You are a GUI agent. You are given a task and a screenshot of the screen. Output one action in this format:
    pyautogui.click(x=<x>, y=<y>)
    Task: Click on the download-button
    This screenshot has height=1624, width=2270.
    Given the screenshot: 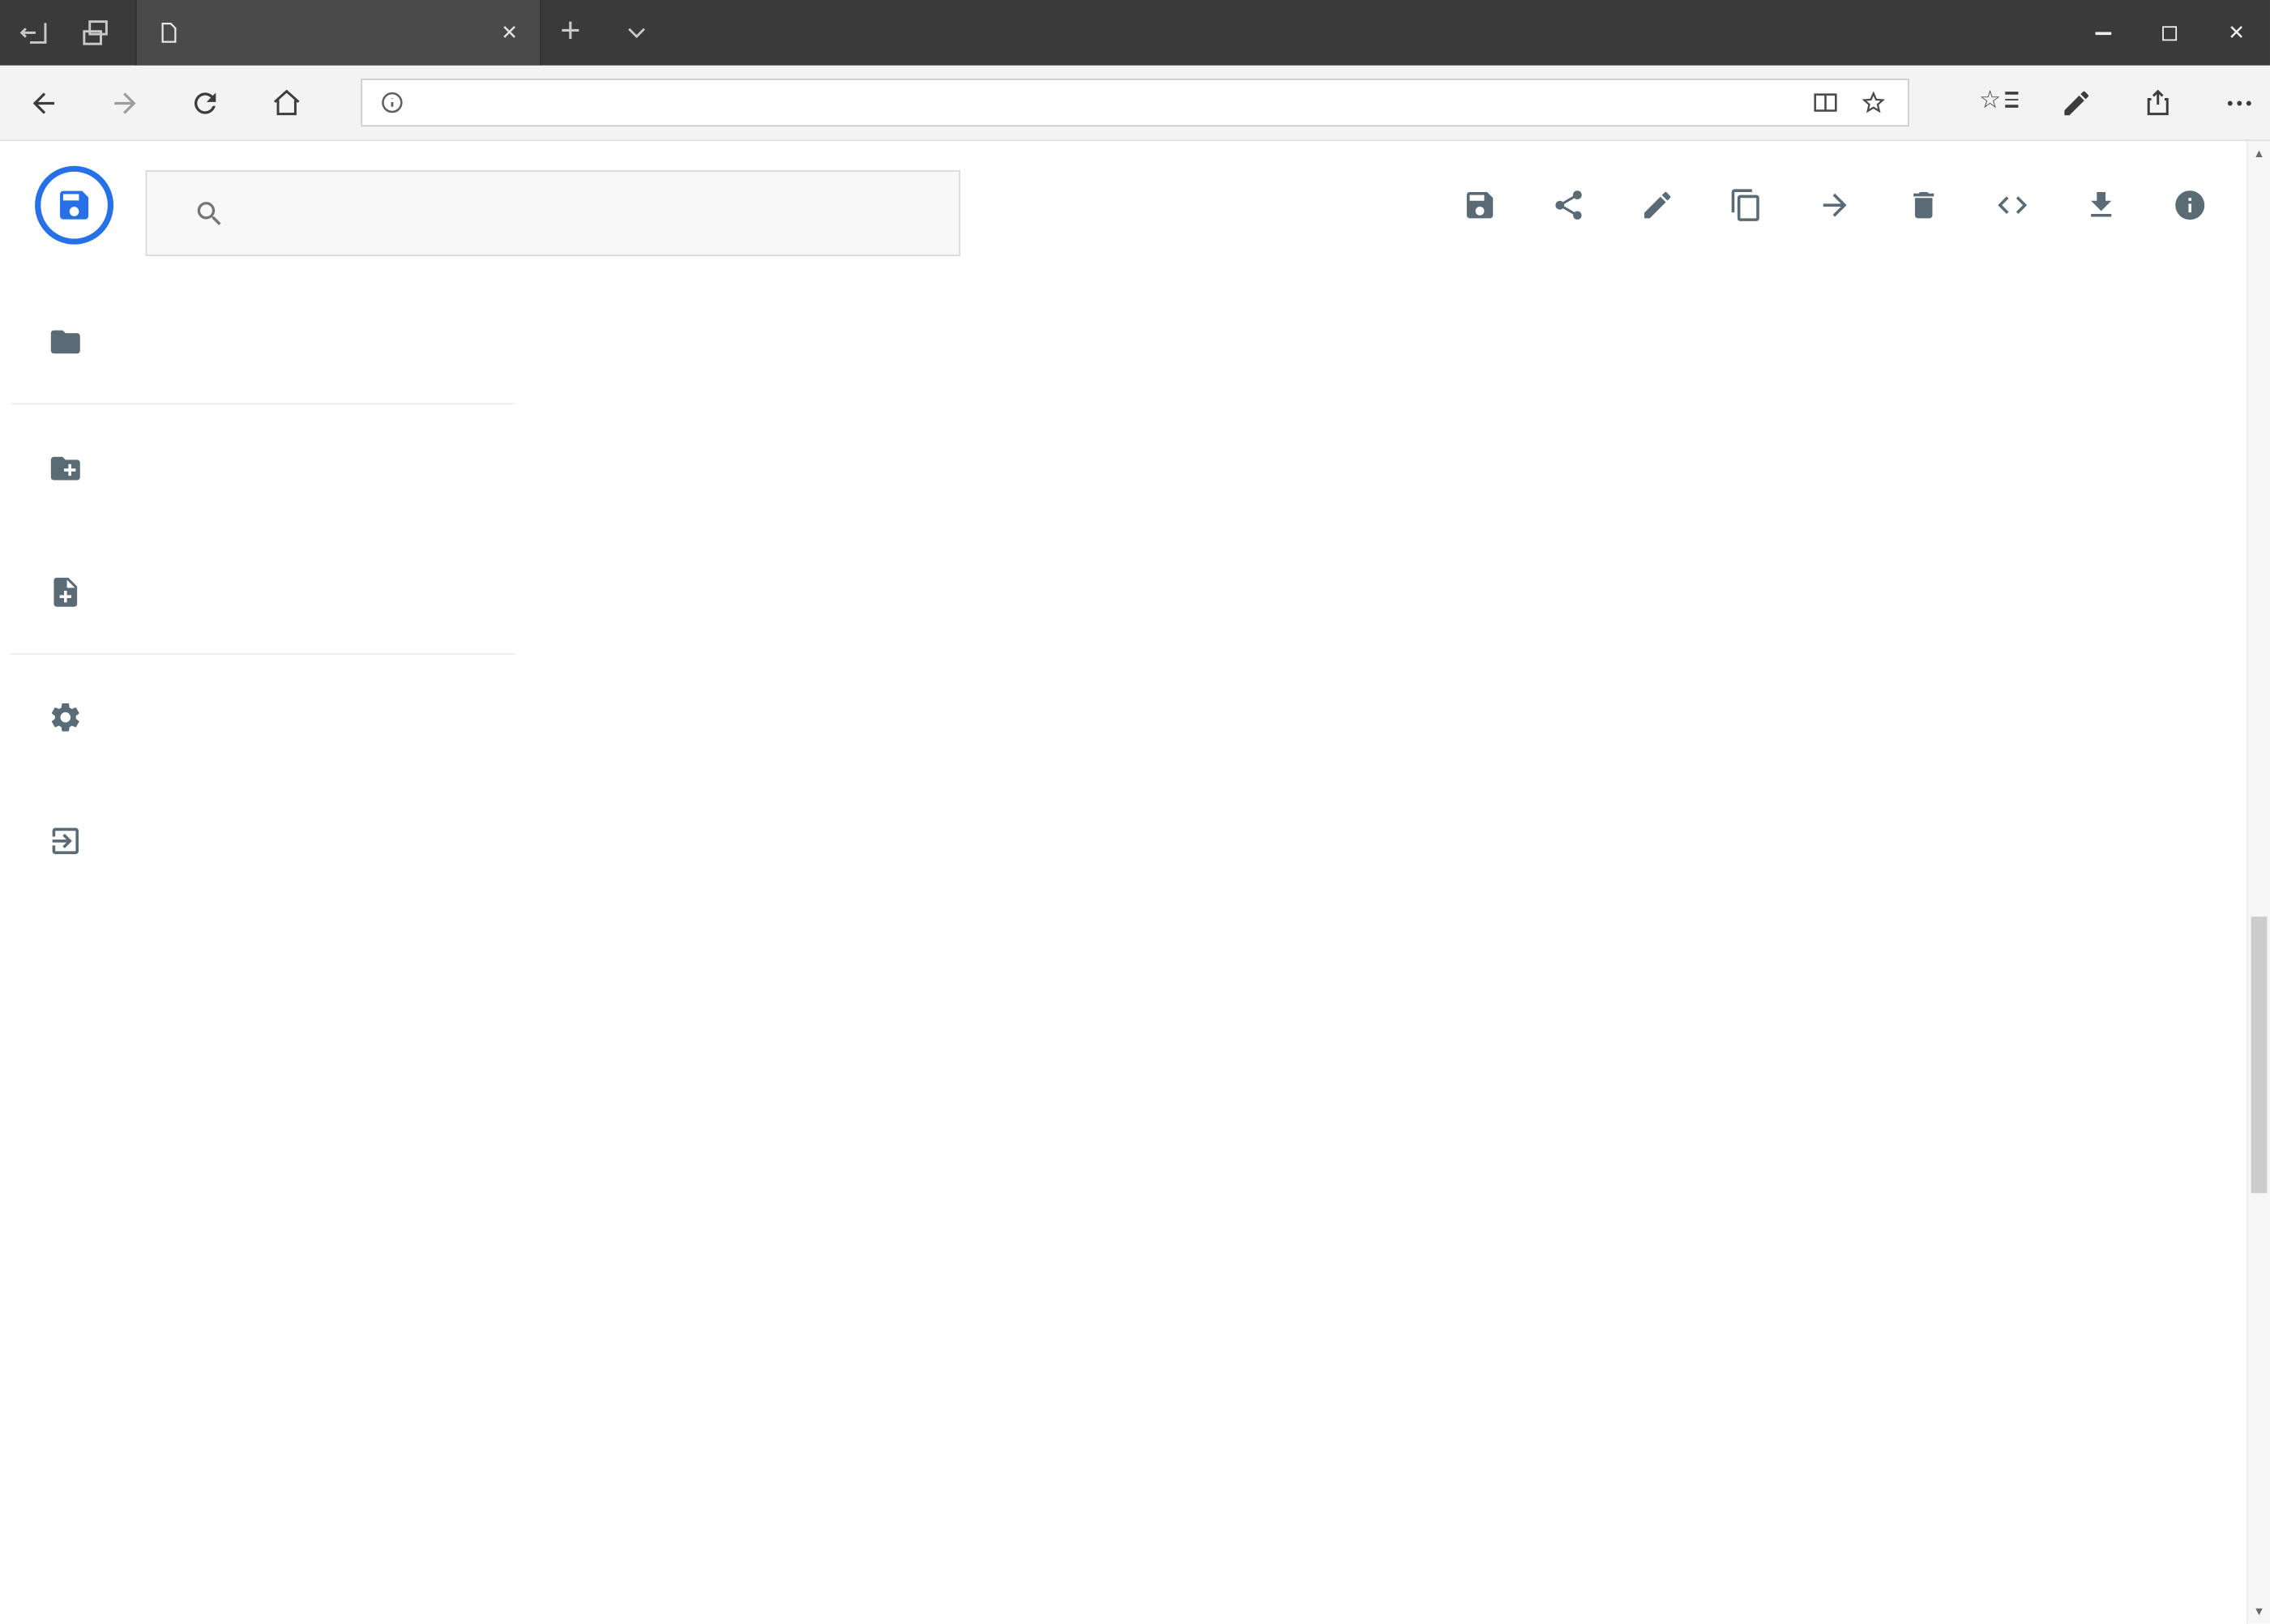 What is the action you would take?
    pyautogui.click(x=2101, y=205)
    